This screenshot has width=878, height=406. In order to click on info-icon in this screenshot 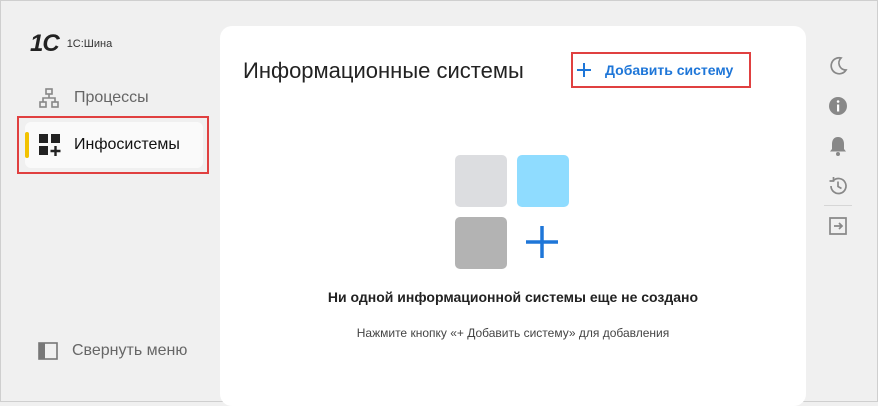, I will do `click(838, 106)`.